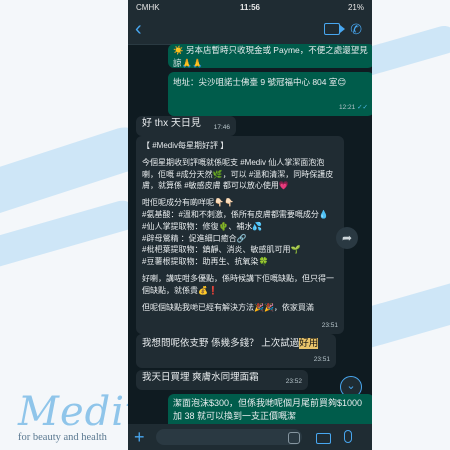 This screenshot has width=450, height=450. I want to click on chat-header: ‹ ✆, so click(250, 30).